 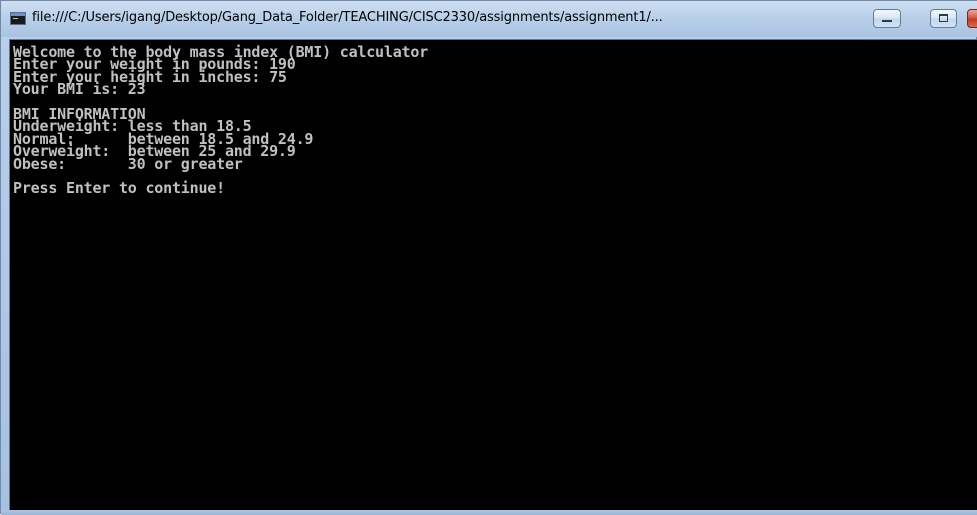 I want to click on window-bottom-border, so click(x=489, y=512).